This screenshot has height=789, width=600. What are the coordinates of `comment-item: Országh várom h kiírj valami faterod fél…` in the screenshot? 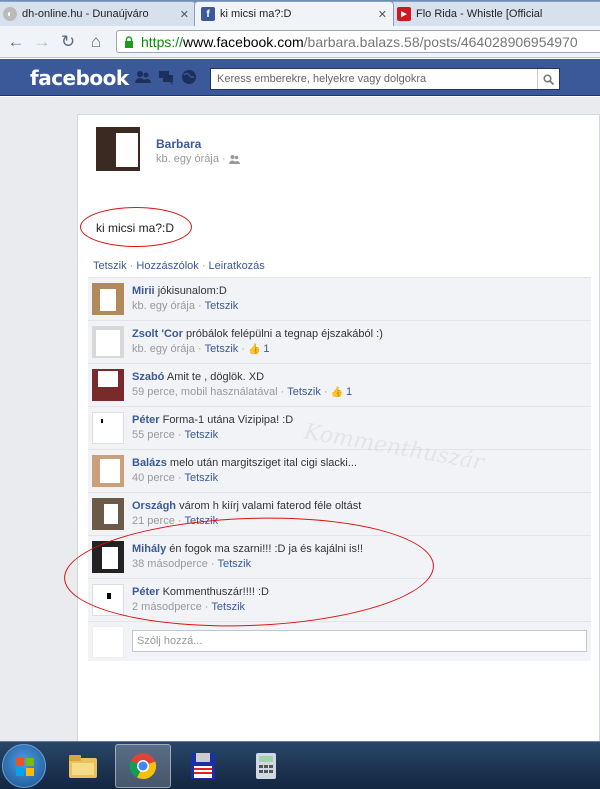 It's located at (339, 513).